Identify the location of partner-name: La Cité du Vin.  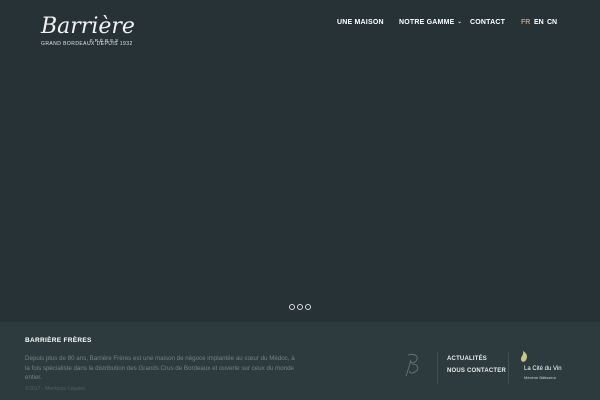
(543, 369).